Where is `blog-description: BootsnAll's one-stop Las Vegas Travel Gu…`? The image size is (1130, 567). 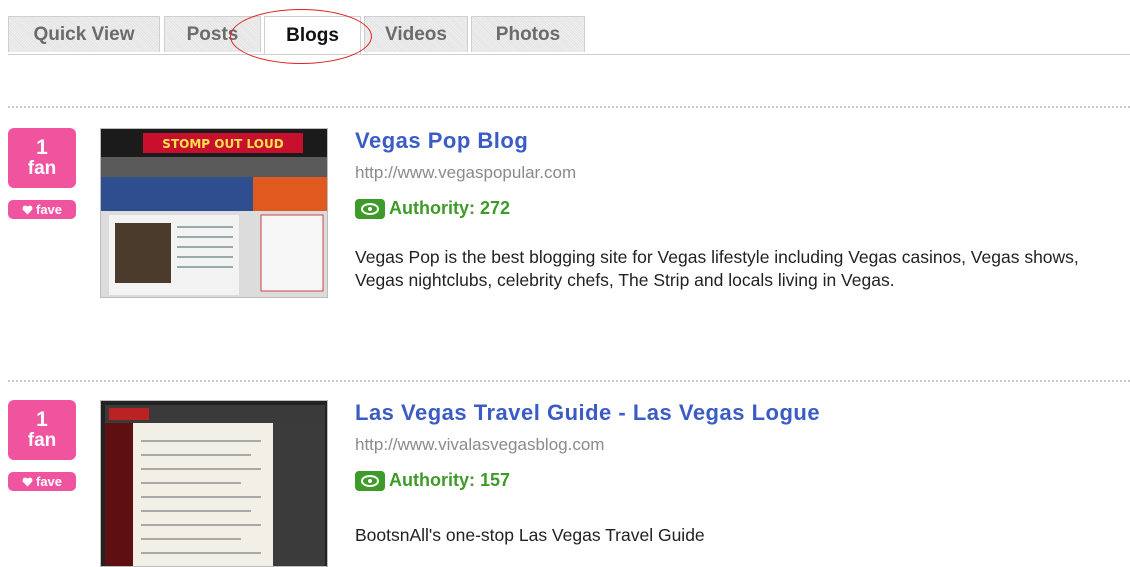 blog-description: BootsnAll's one-stop Las Vegas Travel Gu… is located at coordinates (530, 535).